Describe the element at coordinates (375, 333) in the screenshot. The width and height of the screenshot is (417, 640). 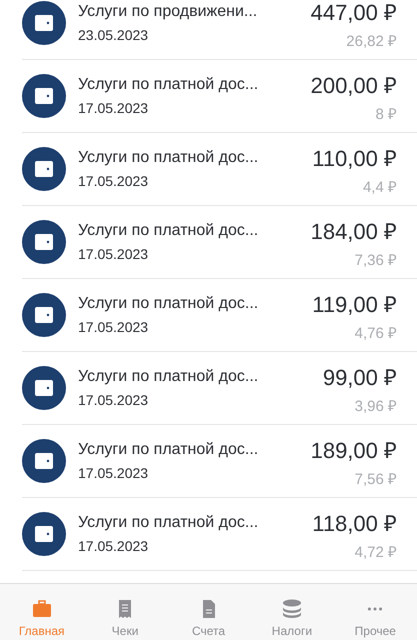
I see `tax-amount: 4,76 ₽` at that location.